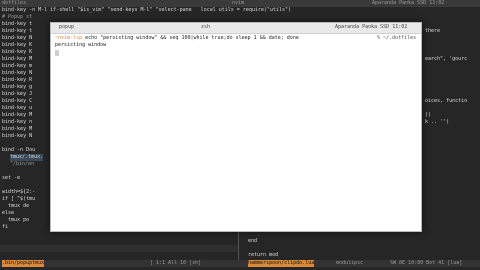 This screenshot has width=480, height=270. Describe the element at coordinates (281, 263) in the screenshot. I see `bottom-right-file: hammerspoon/clipdo.lua` at that location.